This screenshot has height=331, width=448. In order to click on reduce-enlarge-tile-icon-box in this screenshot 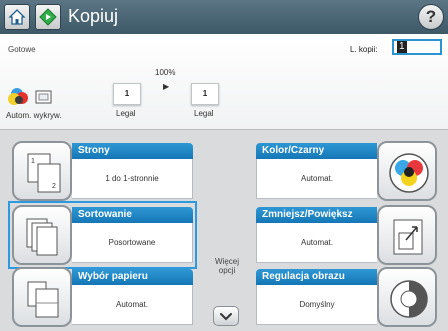, I will do `click(407, 235)`.